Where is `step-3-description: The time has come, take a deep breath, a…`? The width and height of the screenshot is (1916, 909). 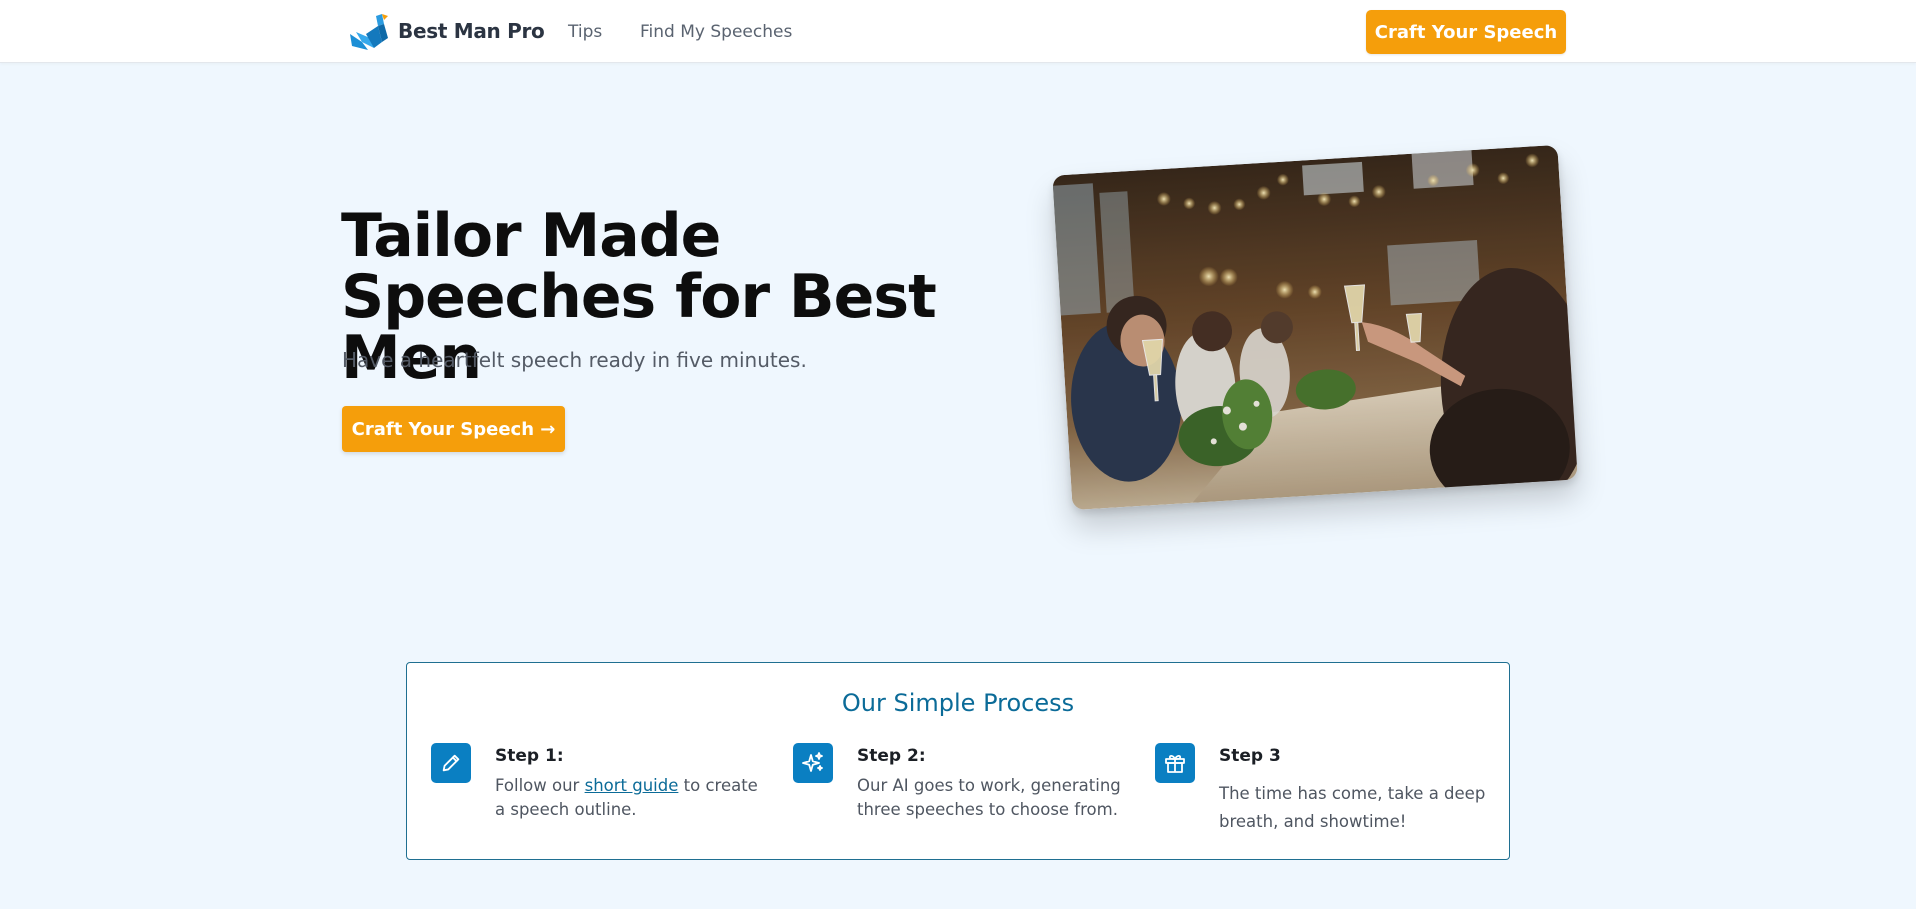 step-3-description: The time has come, take a deep breath, a… is located at coordinates (1352, 807).